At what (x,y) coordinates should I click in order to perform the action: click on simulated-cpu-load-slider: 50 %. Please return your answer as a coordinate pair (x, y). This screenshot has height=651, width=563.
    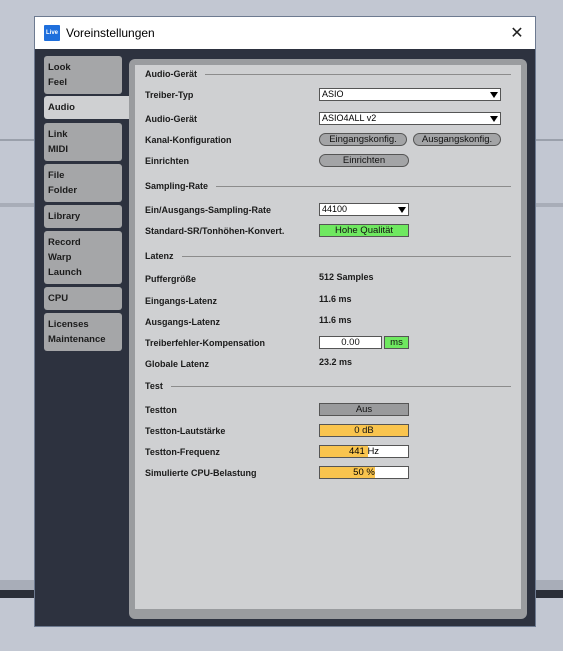
    Looking at the image, I should click on (364, 472).